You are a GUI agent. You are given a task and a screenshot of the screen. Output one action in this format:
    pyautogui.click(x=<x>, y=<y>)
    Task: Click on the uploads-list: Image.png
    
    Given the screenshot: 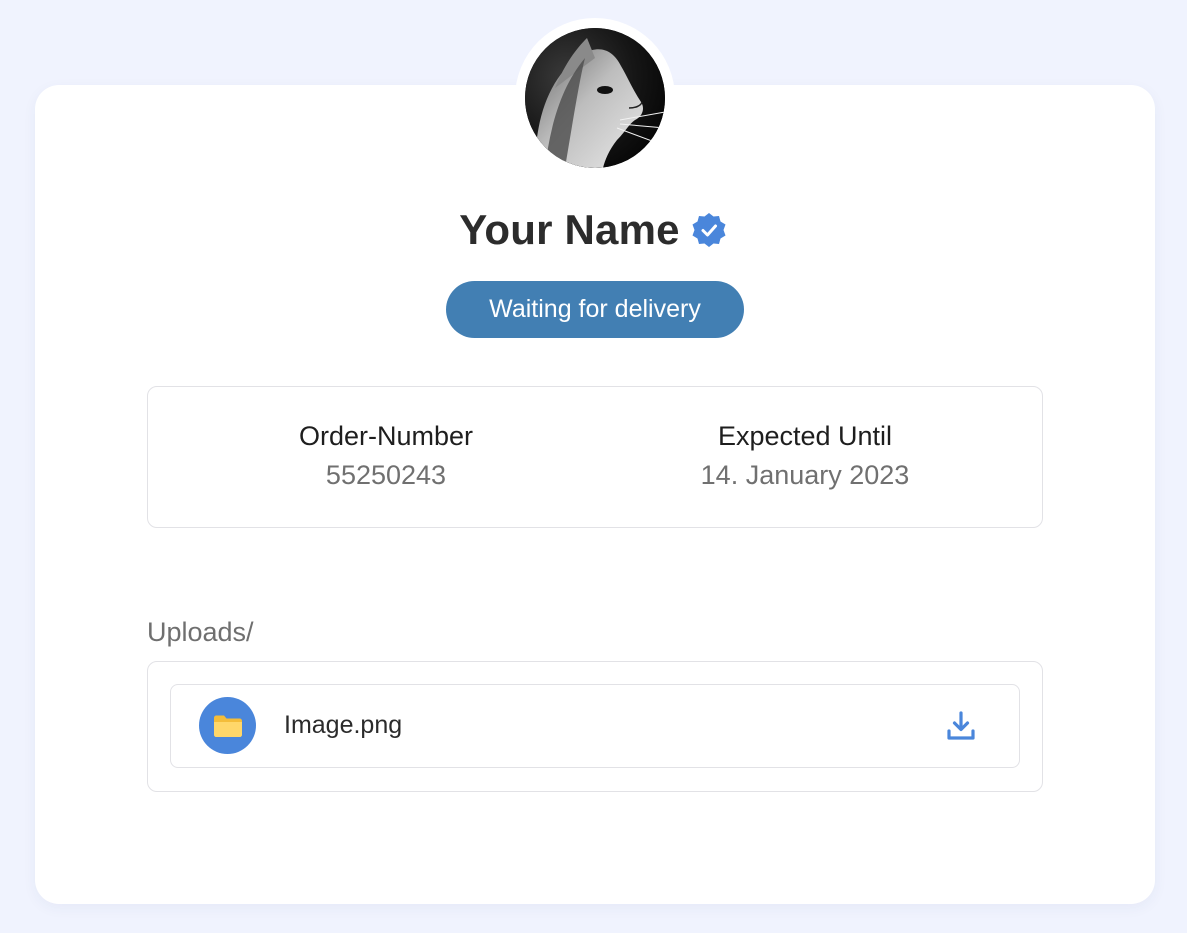 What is the action you would take?
    pyautogui.click(x=595, y=726)
    